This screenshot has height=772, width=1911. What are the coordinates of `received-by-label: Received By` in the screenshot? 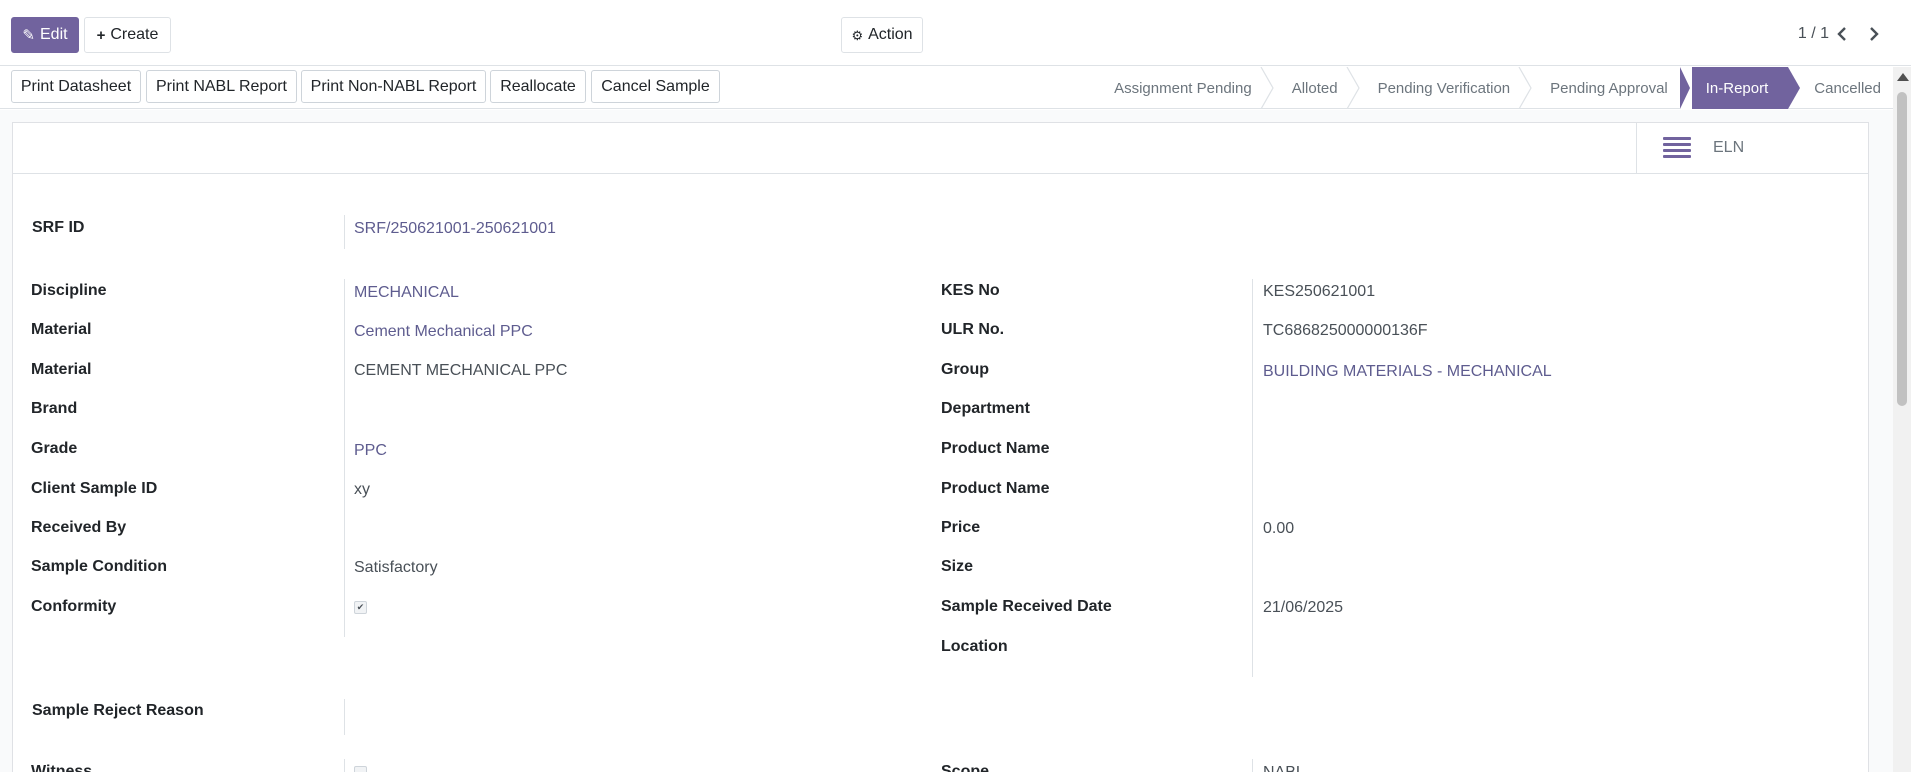 It's located at (79, 527).